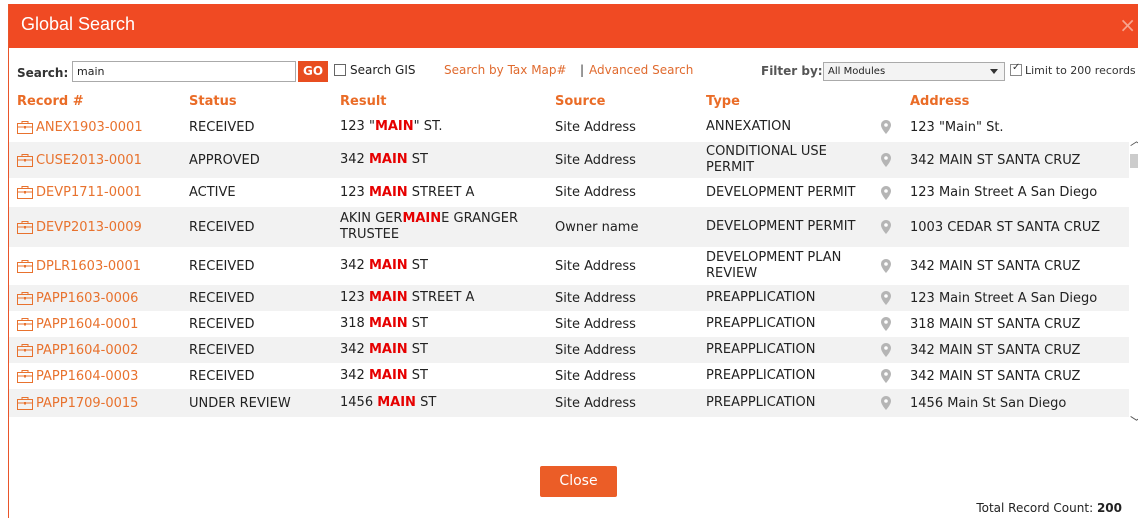 This screenshot has height=518, width=1138. Describe the element at coordinates (914, 71) in the screenshot. I see `filter-modules-select: All Modules` at that location.